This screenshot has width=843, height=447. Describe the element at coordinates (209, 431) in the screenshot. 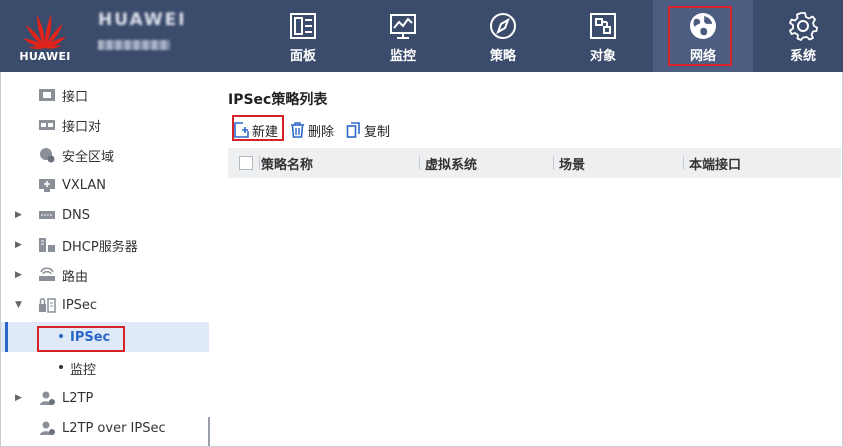

I see `sidebar-scrollbar` at that location.